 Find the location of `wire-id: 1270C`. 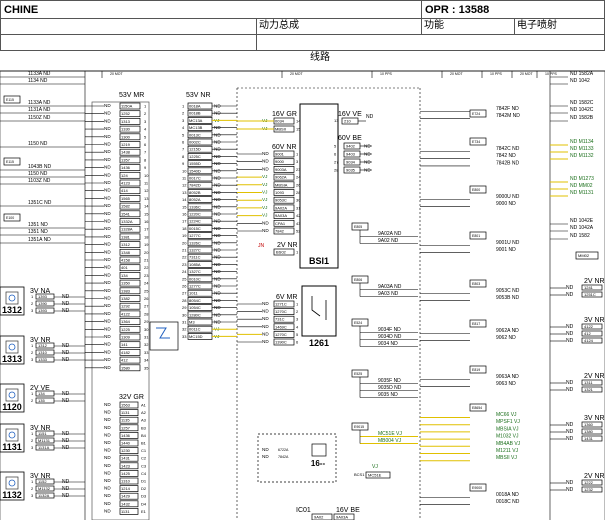

wire-id: 1270C is located at coordinates (281, 311).